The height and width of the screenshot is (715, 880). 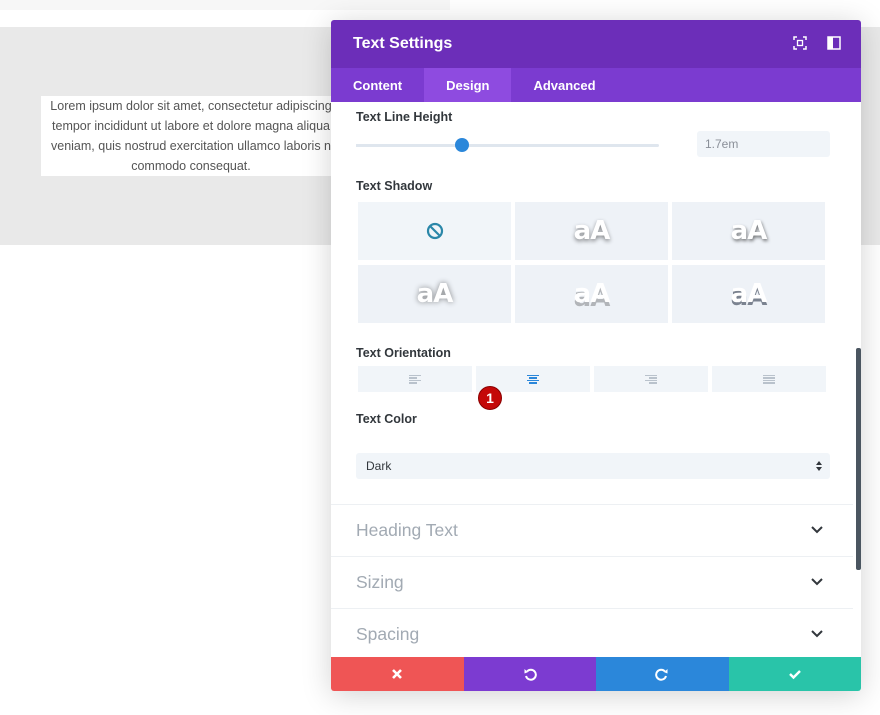 I want to click on select-arrows-icon, so click(x=819, y=466).